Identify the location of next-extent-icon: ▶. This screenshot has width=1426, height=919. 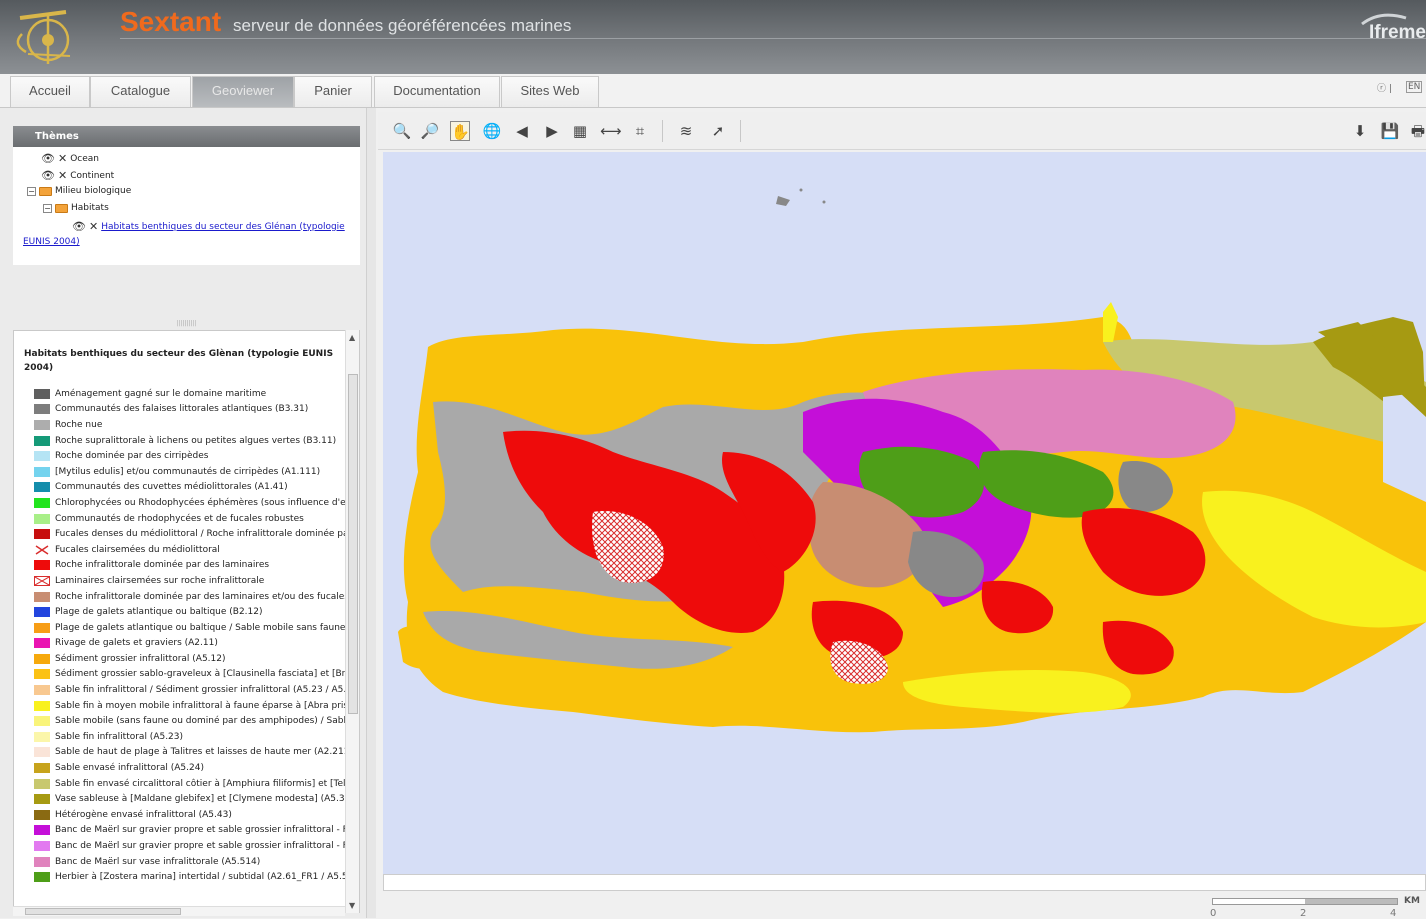
(552, 131).